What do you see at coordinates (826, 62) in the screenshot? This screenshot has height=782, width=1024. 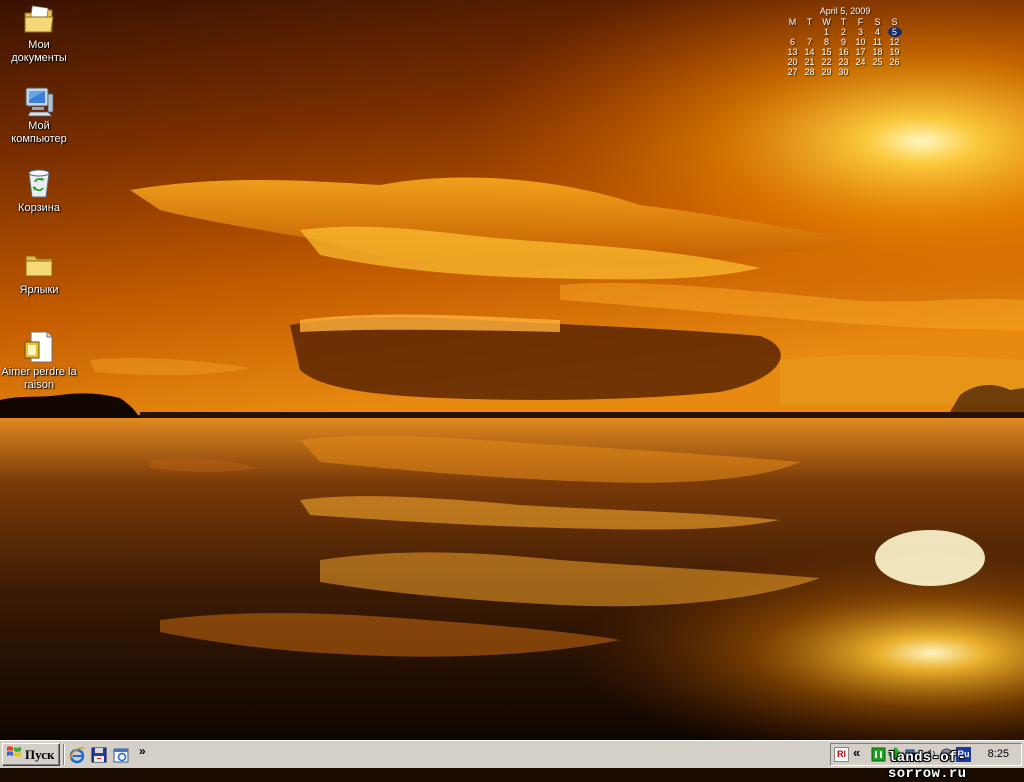 I see `calendar-day: 22` at bounding box center [826, 62].